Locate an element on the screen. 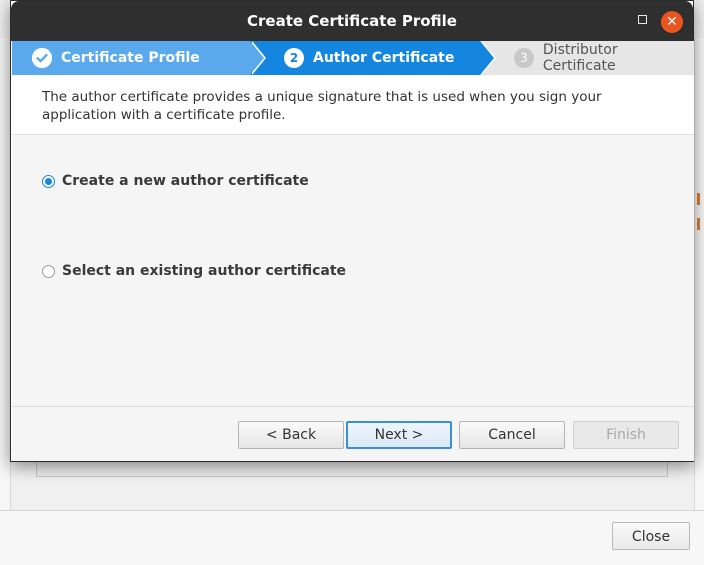 The image size is (704, 565). dialog-titlebar: Create Certificate Profile ✕ is located at coordinates (352, 21).